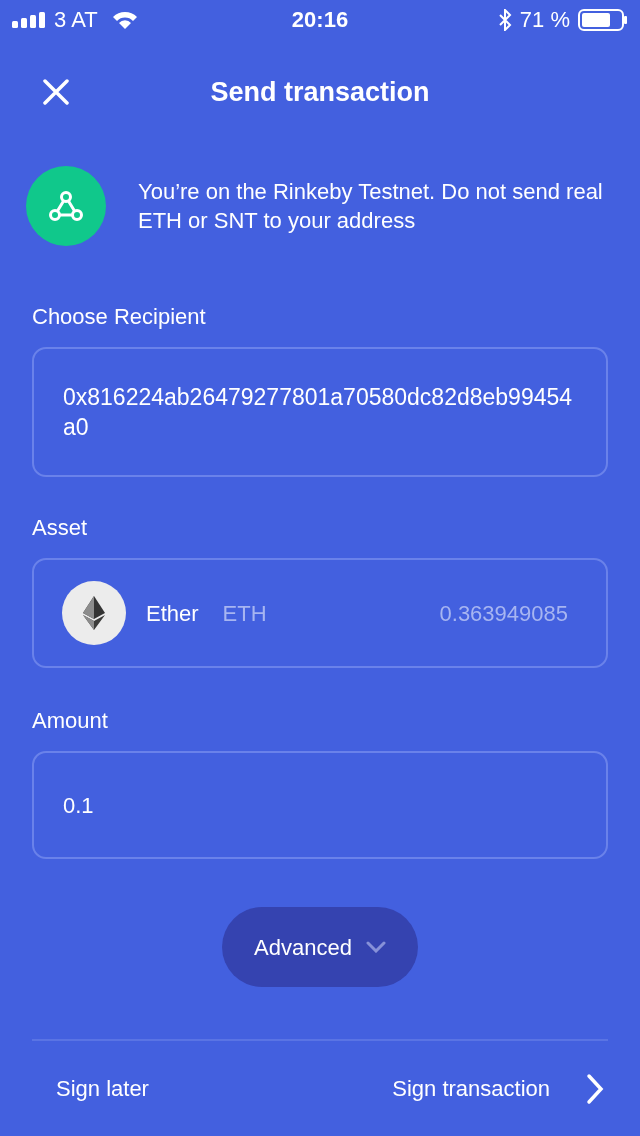 This screenshot has height=1136, width=640. What do you see at coordinates (70, 721) in the screenshot?
I see `field-label: Amount` at bounding box center [70, 721].